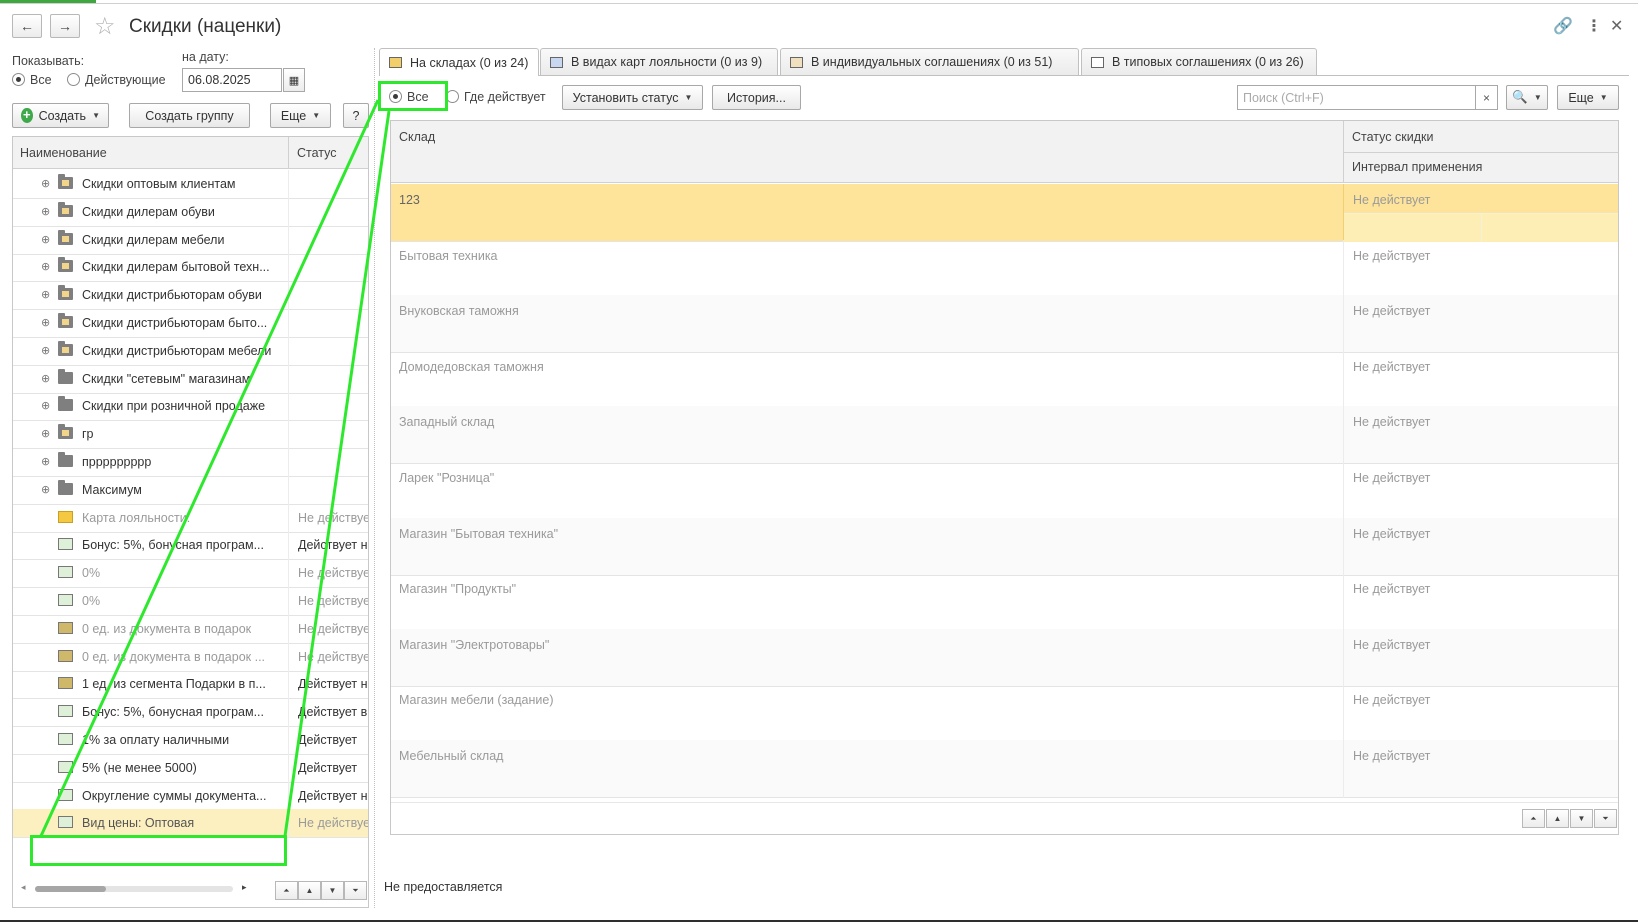  What do you see at coordinates (27, 115) in the screenshot?
I see `plus-icon: +` at bounding box center [27, 115].